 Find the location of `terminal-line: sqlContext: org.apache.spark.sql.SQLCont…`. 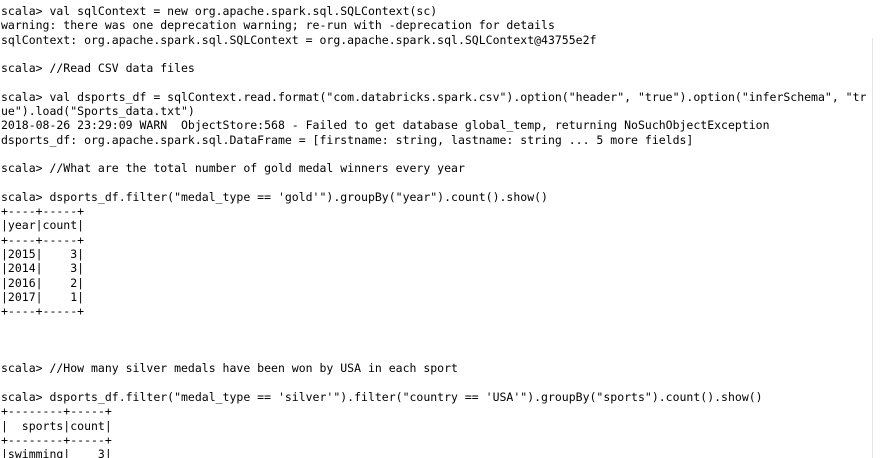

terminal-line: sqlContext: org.apache.spark.sql.SQLCont… is located at coordinates (299, 39).